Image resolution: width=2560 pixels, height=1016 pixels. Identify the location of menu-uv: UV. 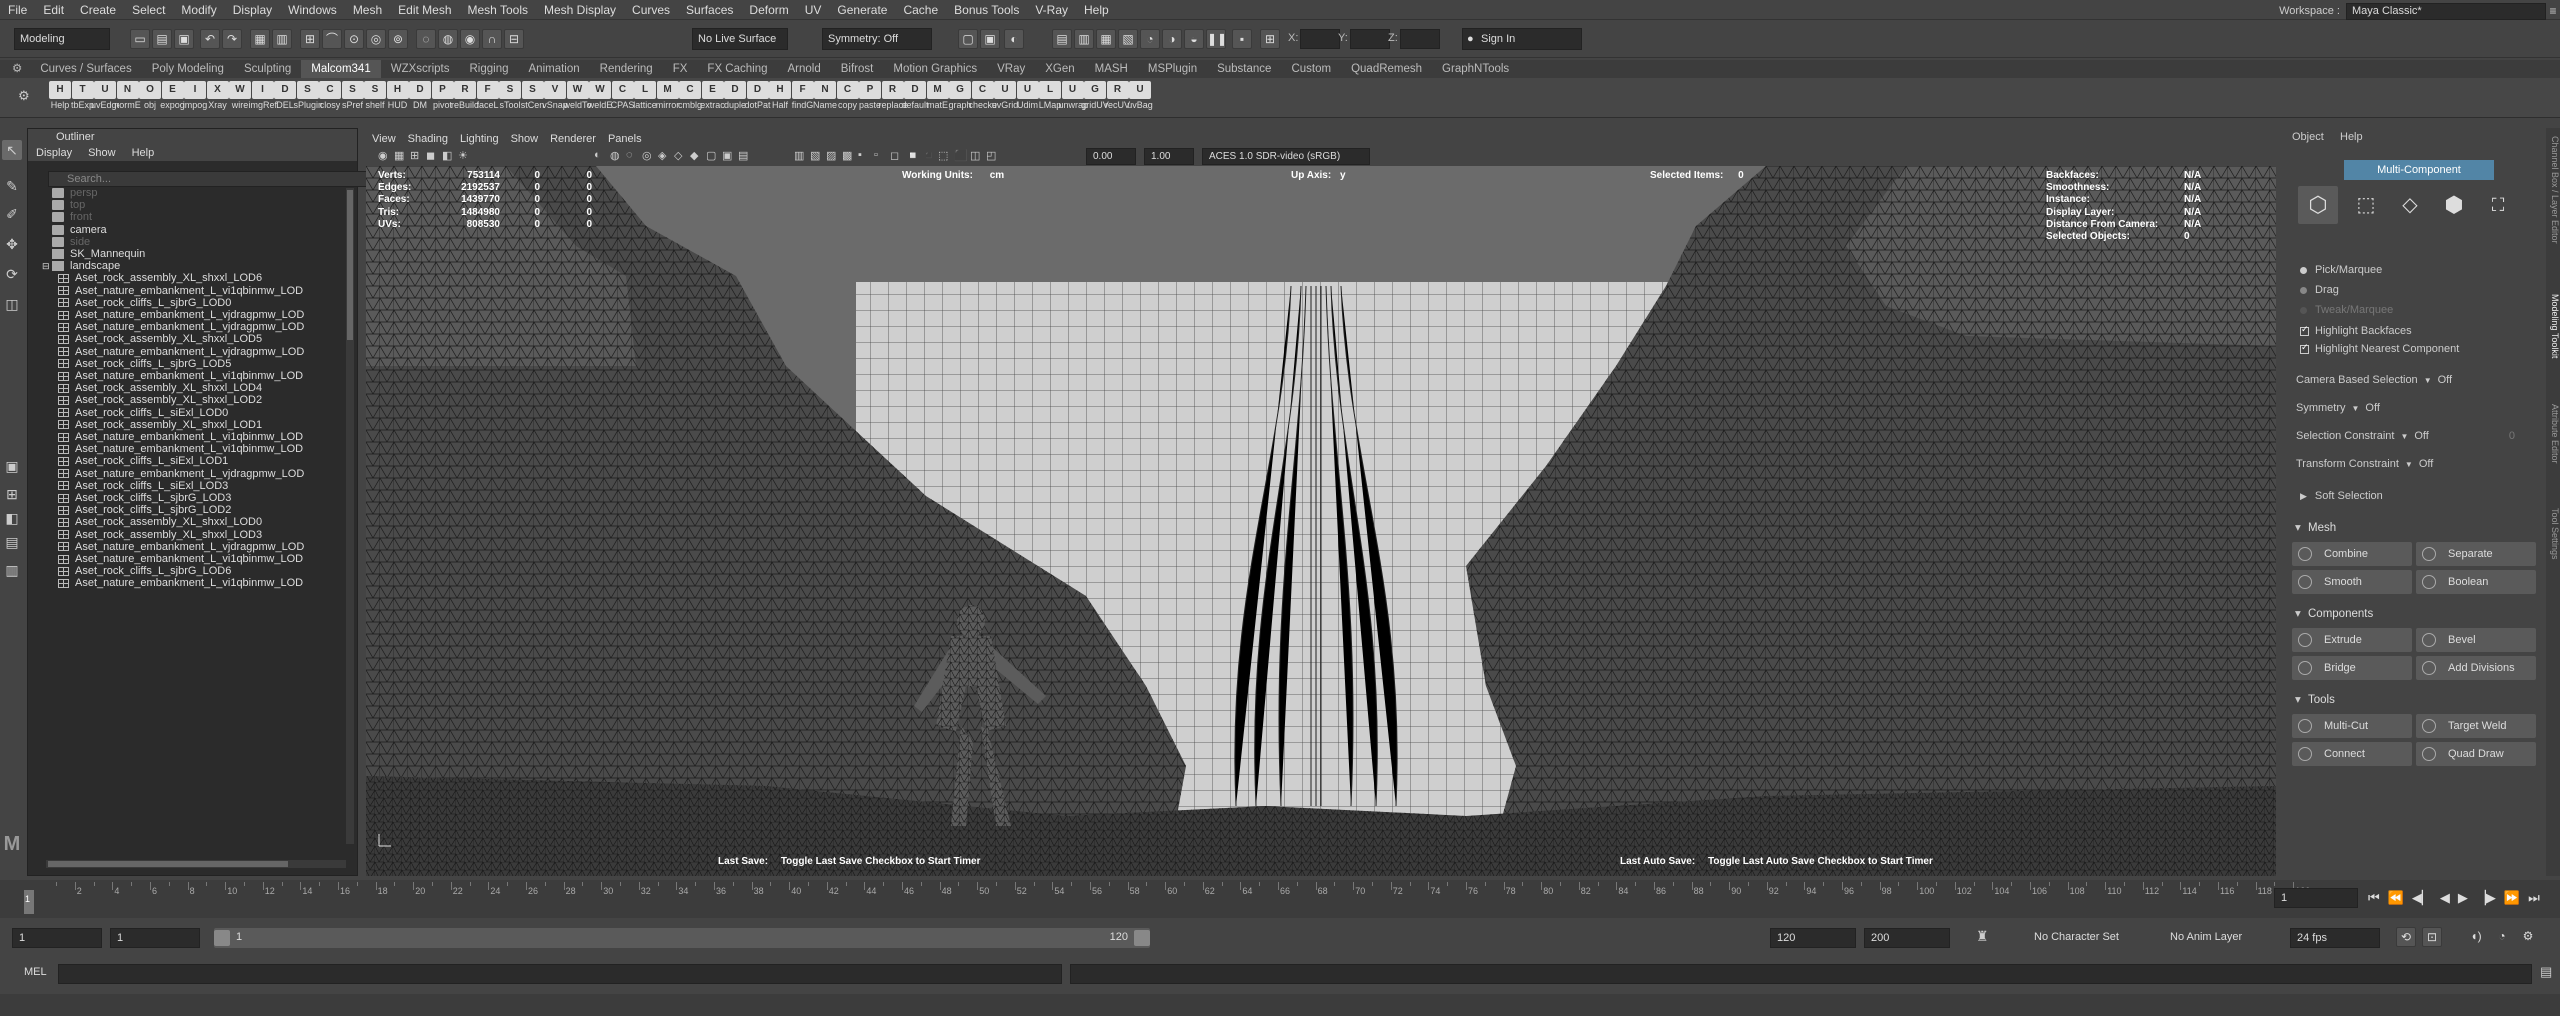
(813, 10).